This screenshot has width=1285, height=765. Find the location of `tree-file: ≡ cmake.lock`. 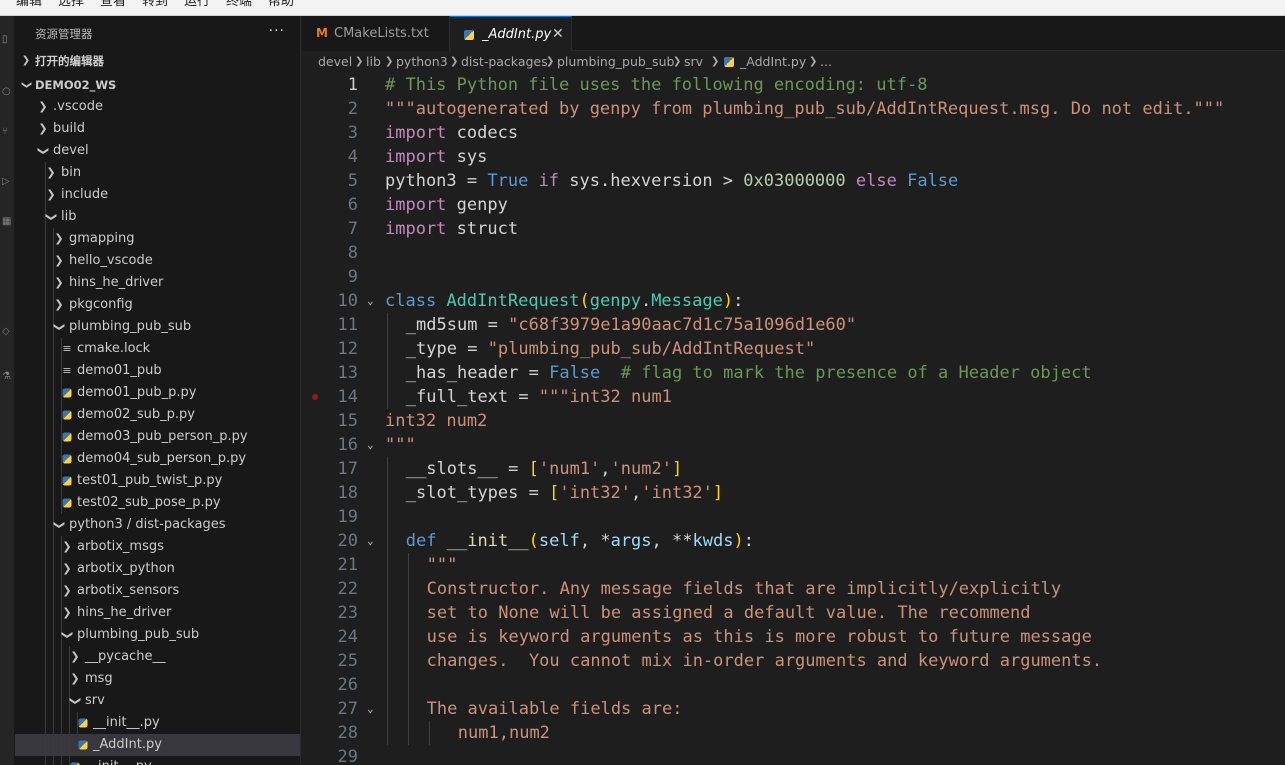

tree-file: ≡ cmake.lock is located at coordinates (157, 349).